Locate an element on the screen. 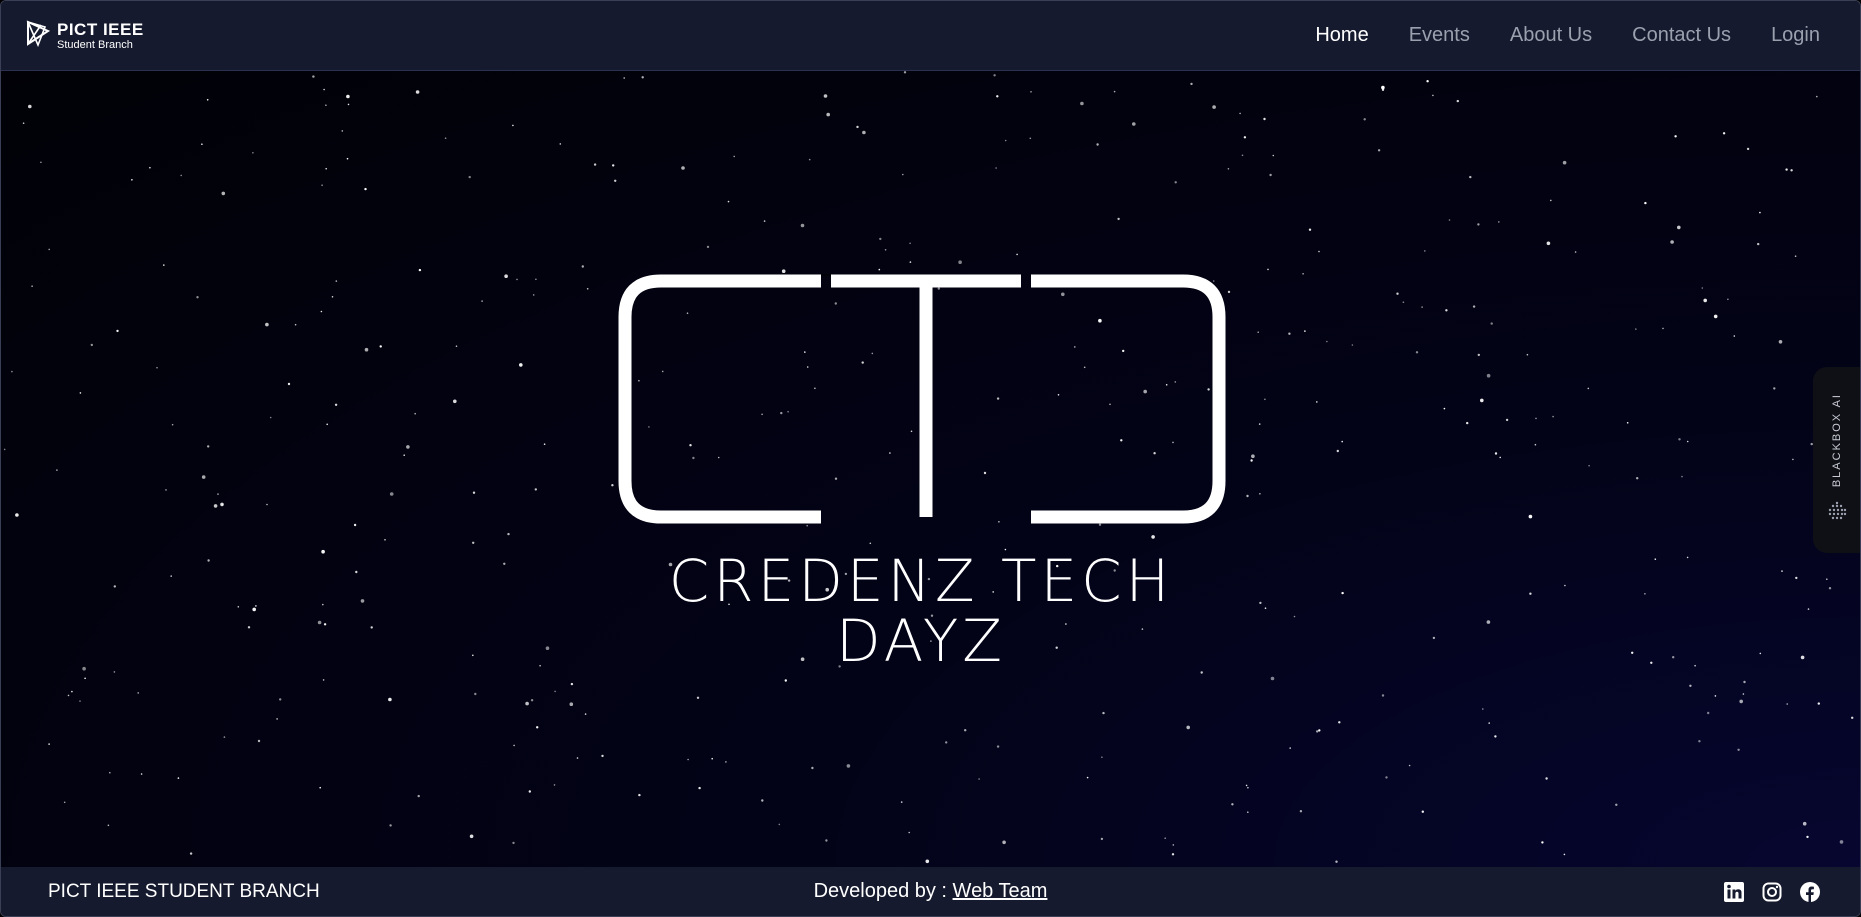 This screenshot has height=917, width=1861. nav-contact-us: Contact Us is located at coordinates (1681, 35).